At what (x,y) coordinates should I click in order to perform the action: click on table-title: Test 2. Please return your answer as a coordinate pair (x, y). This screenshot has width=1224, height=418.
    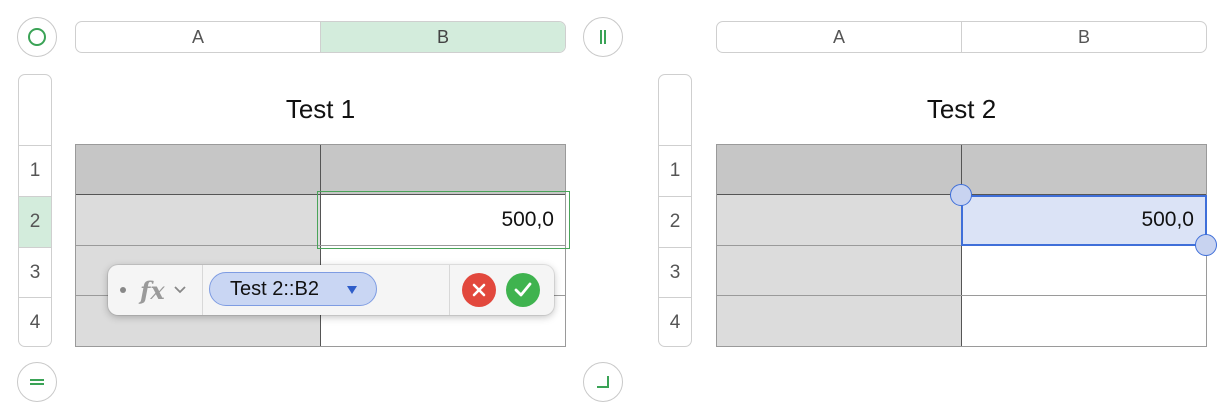
    Looking at the image, I should click on (961, 109).